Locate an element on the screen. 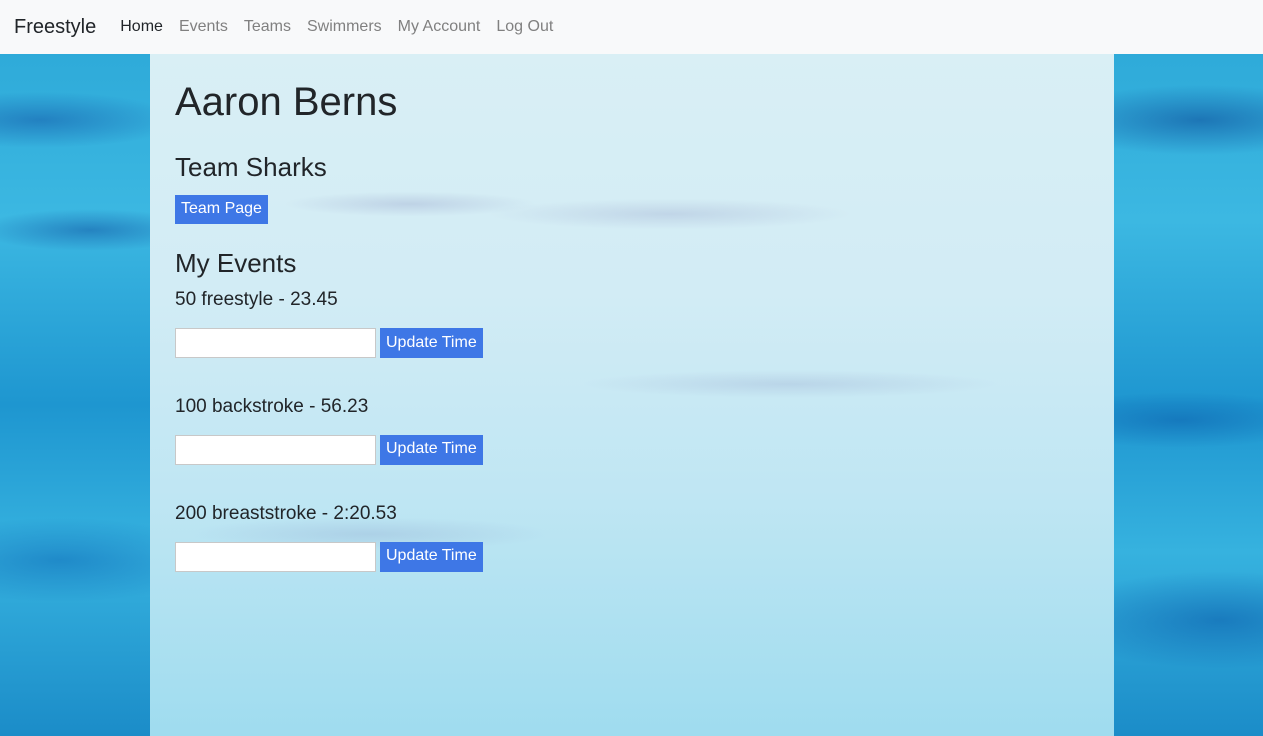  event-label: 200 breaststroke - 2:20.53 is located at coordinates (286, 513).